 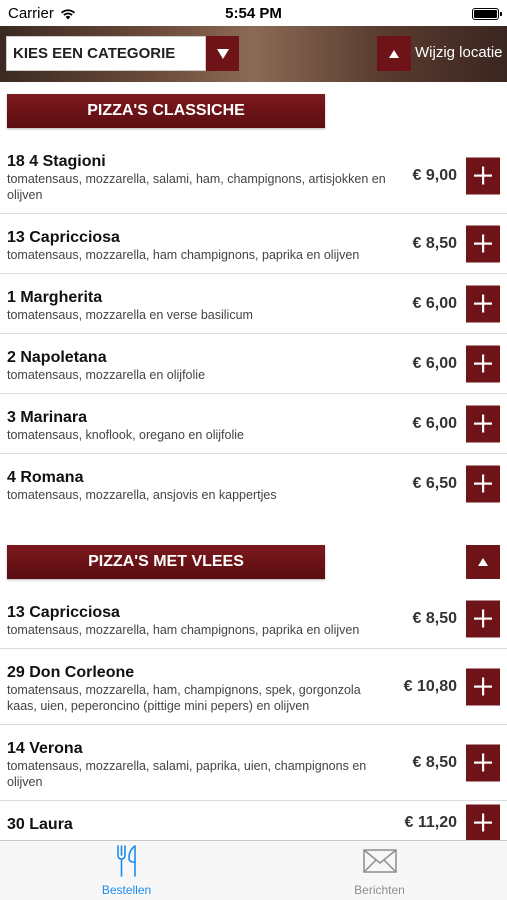 What do you see at coordinates (94, 53) in the screenshot?
I see `category-select-label: KIES EEN CATEGORIE` at bounding box center [94, 53].